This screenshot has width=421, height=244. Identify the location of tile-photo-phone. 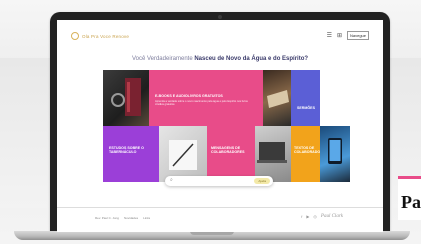
(335, 154).